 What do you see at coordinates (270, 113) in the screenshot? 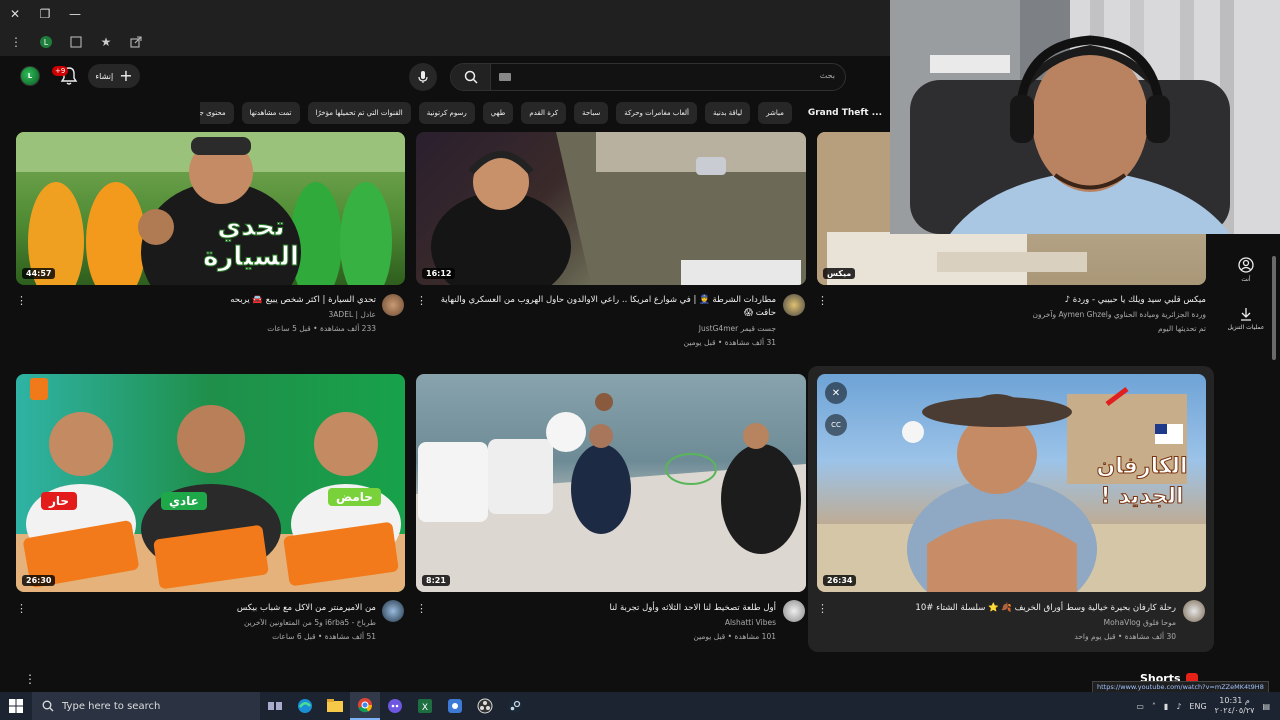
I see `chip: تمت مشاهدتها` at bounding box center [270, 113].